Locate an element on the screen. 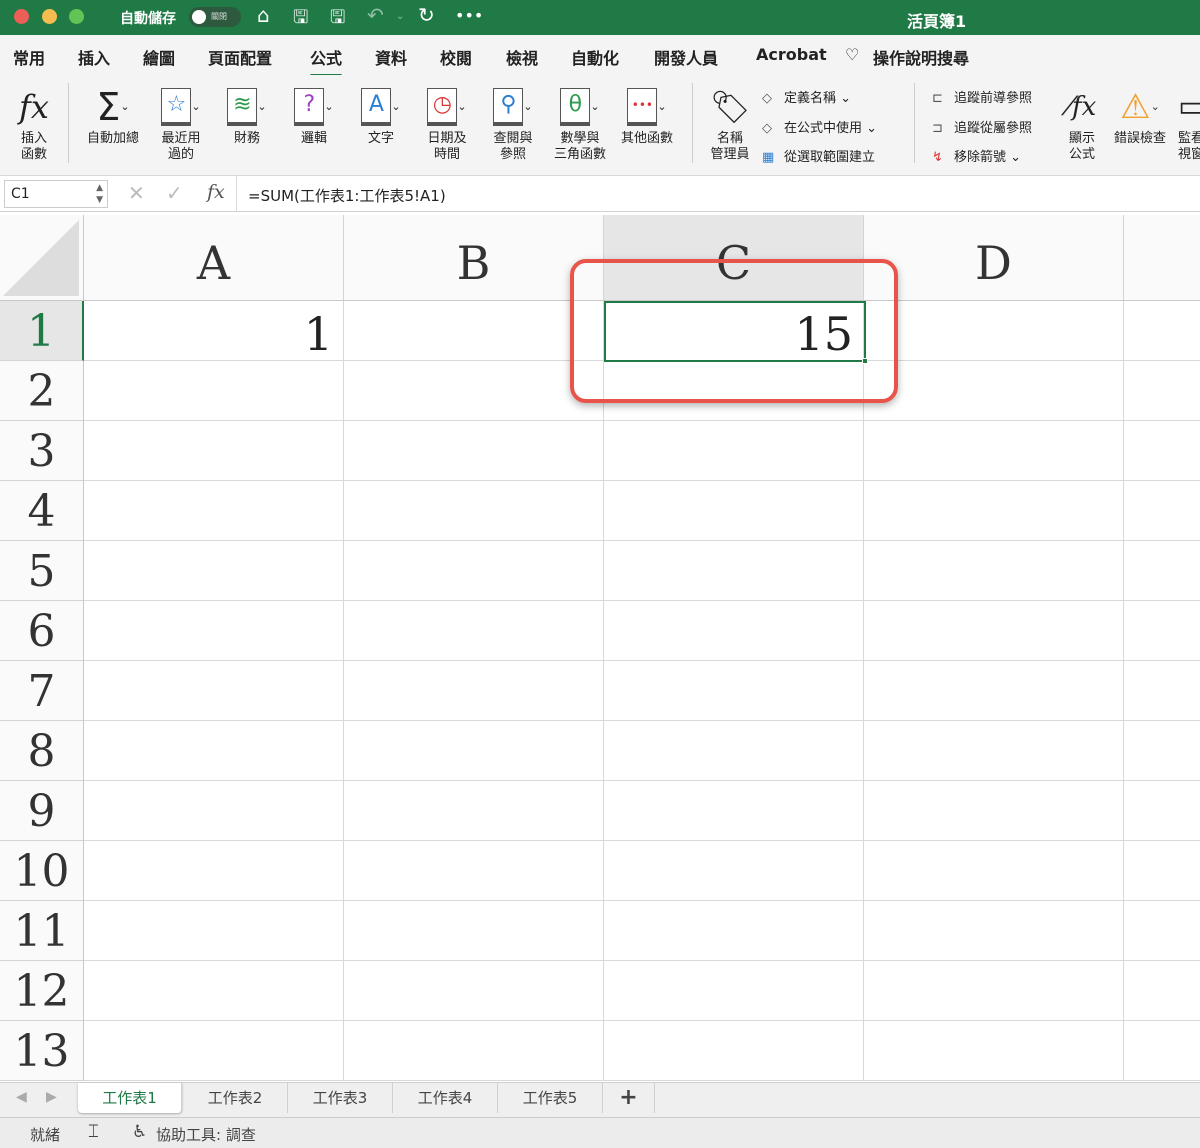 This screenshot has width=1200, height=1148. sheet-tab-1: 工作表1 is located at coordinates (130, 1098).